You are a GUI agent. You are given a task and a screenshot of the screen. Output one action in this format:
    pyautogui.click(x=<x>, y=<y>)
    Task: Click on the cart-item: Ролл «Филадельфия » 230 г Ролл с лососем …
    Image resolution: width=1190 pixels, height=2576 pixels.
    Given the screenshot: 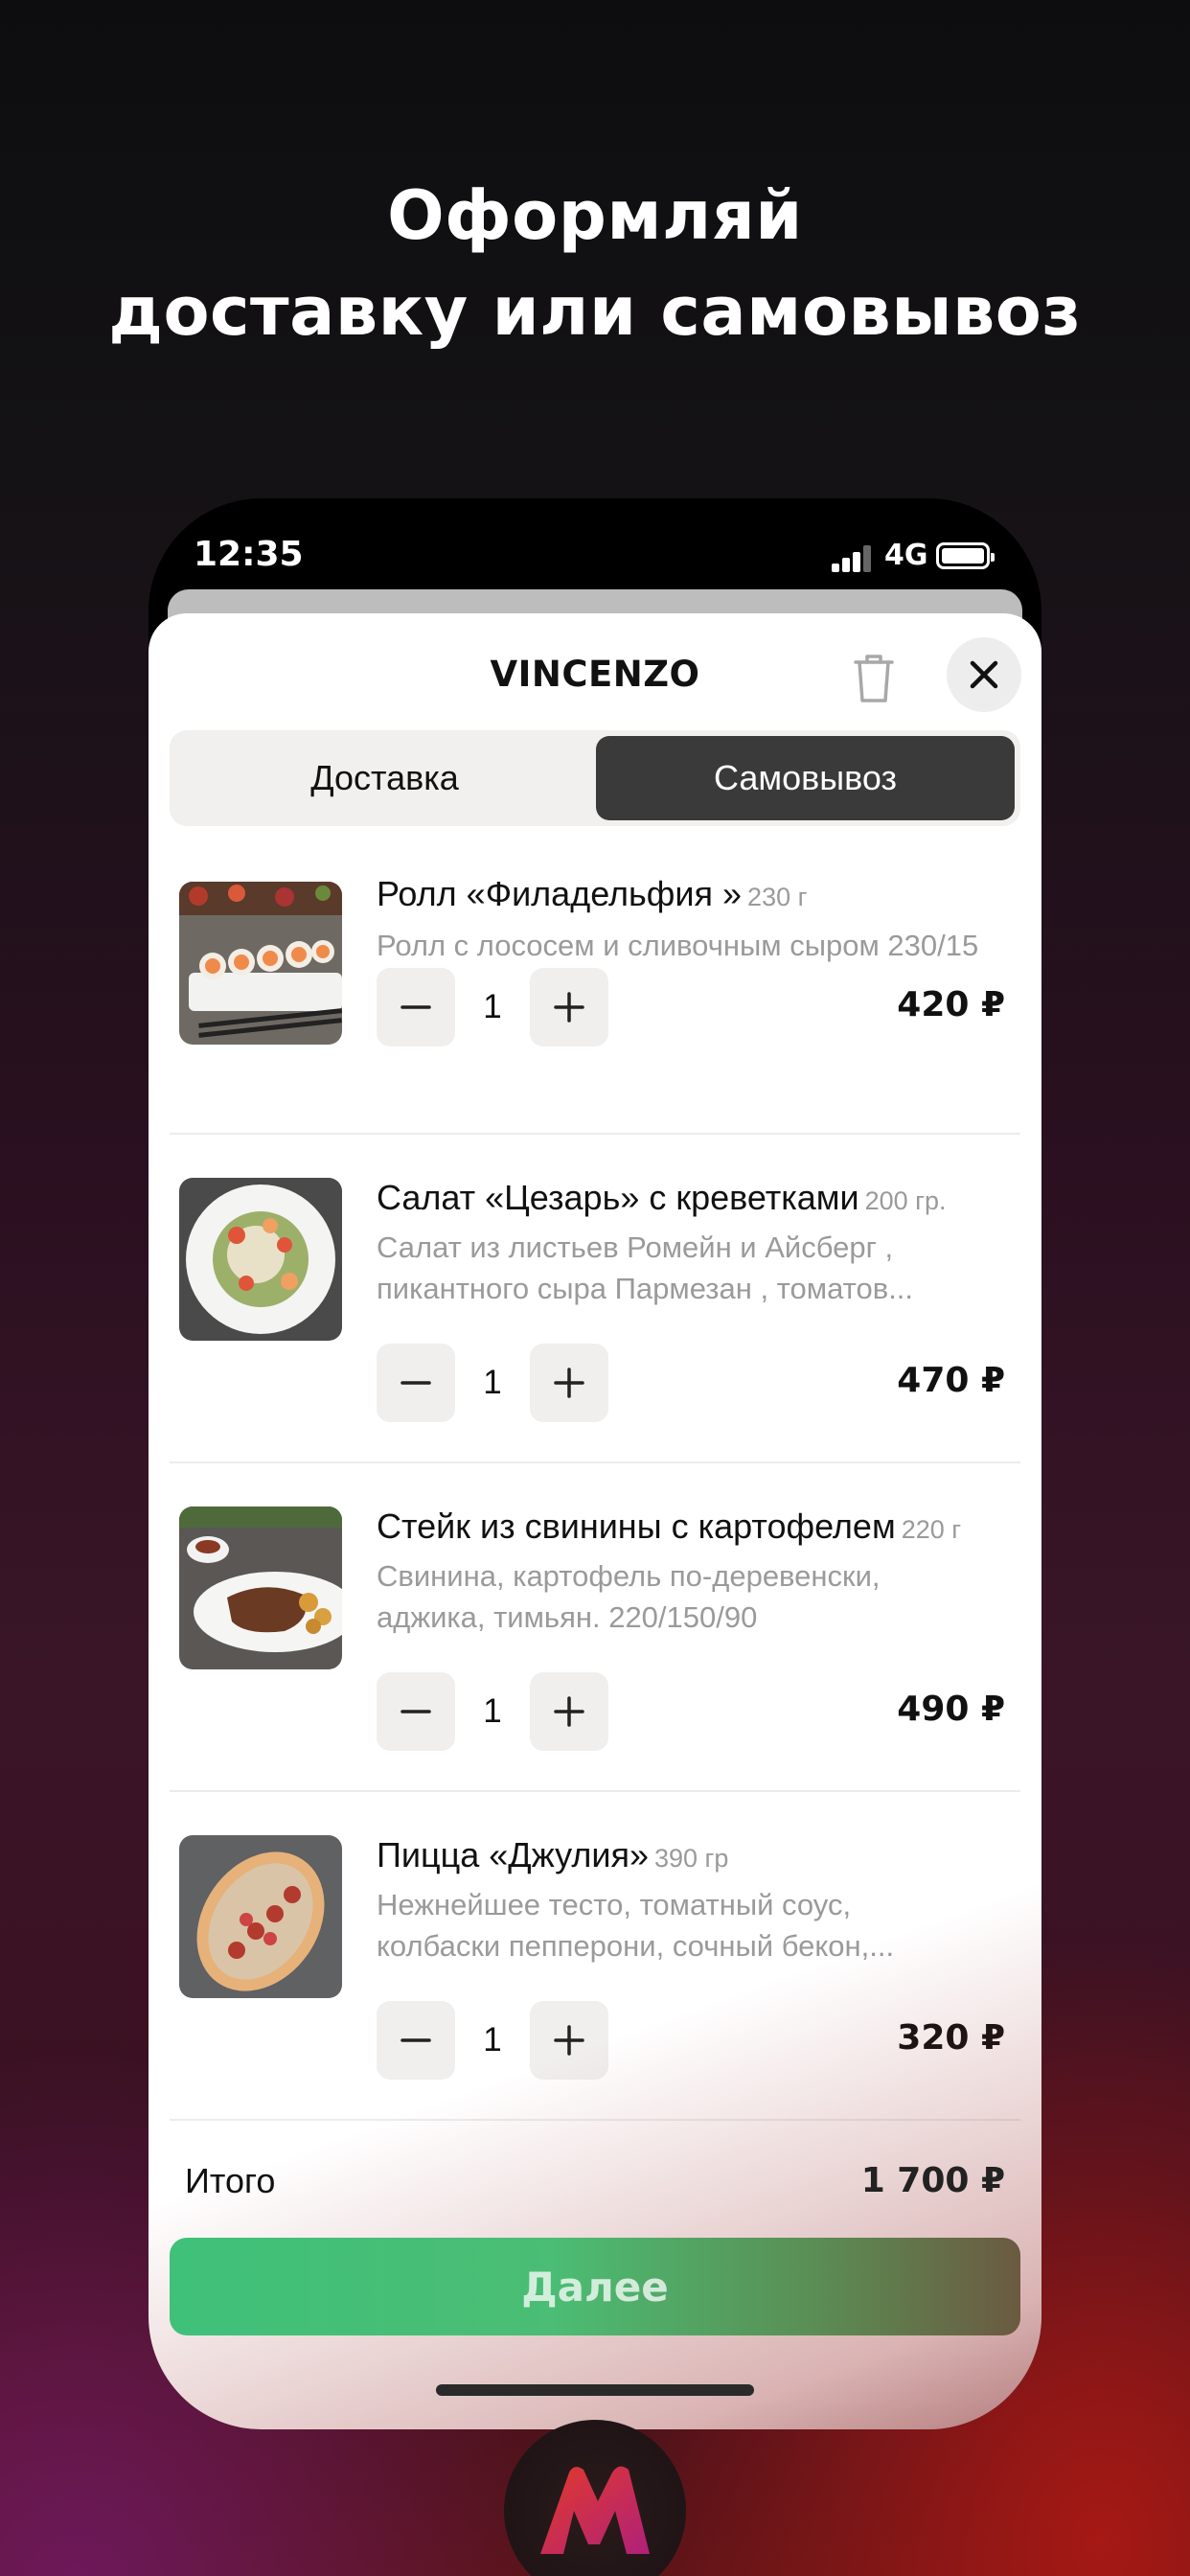 What is the action you would take?
    pyautogui.click(x=595, y=980)
    